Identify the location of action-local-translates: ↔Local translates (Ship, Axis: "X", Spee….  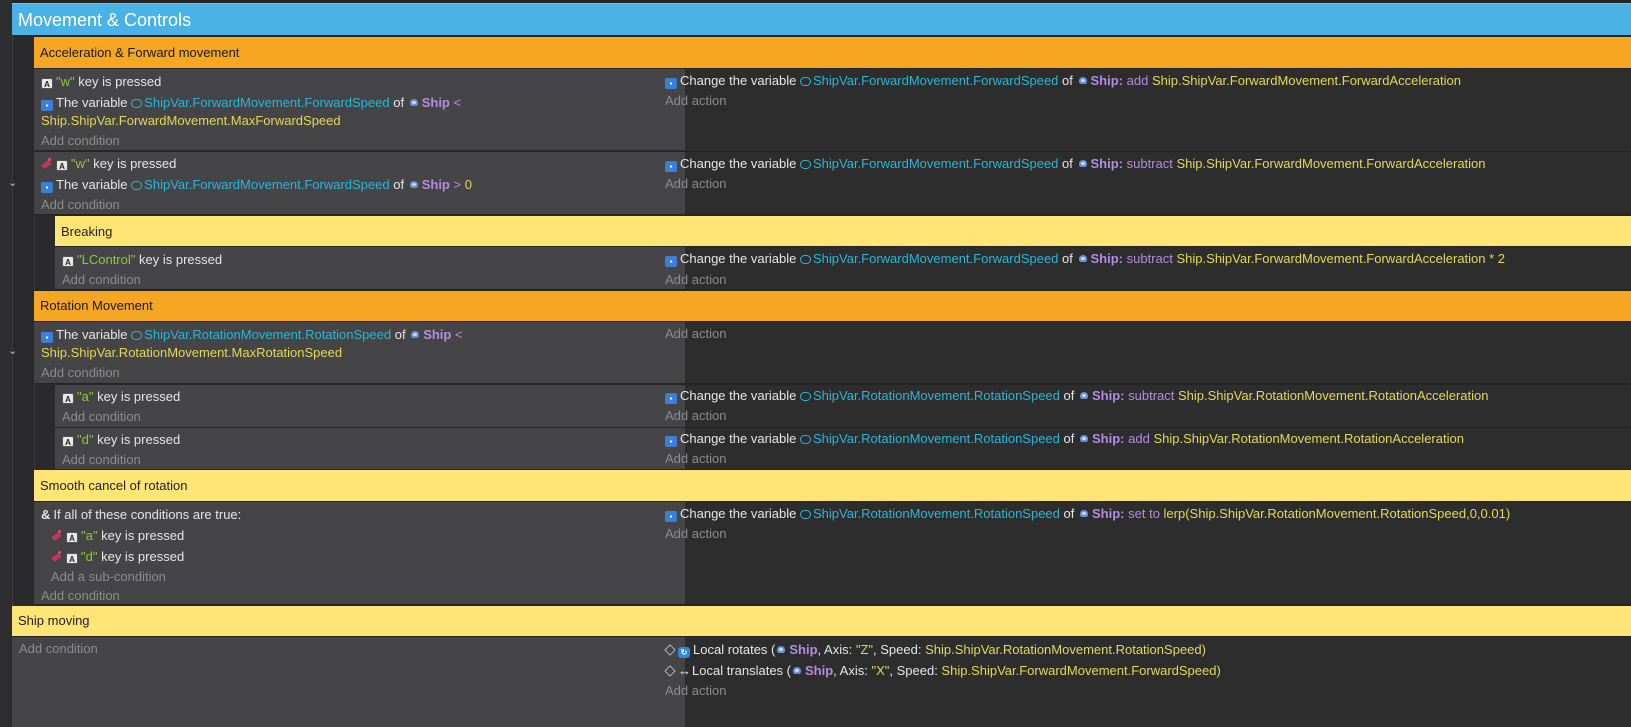
(942, 671).